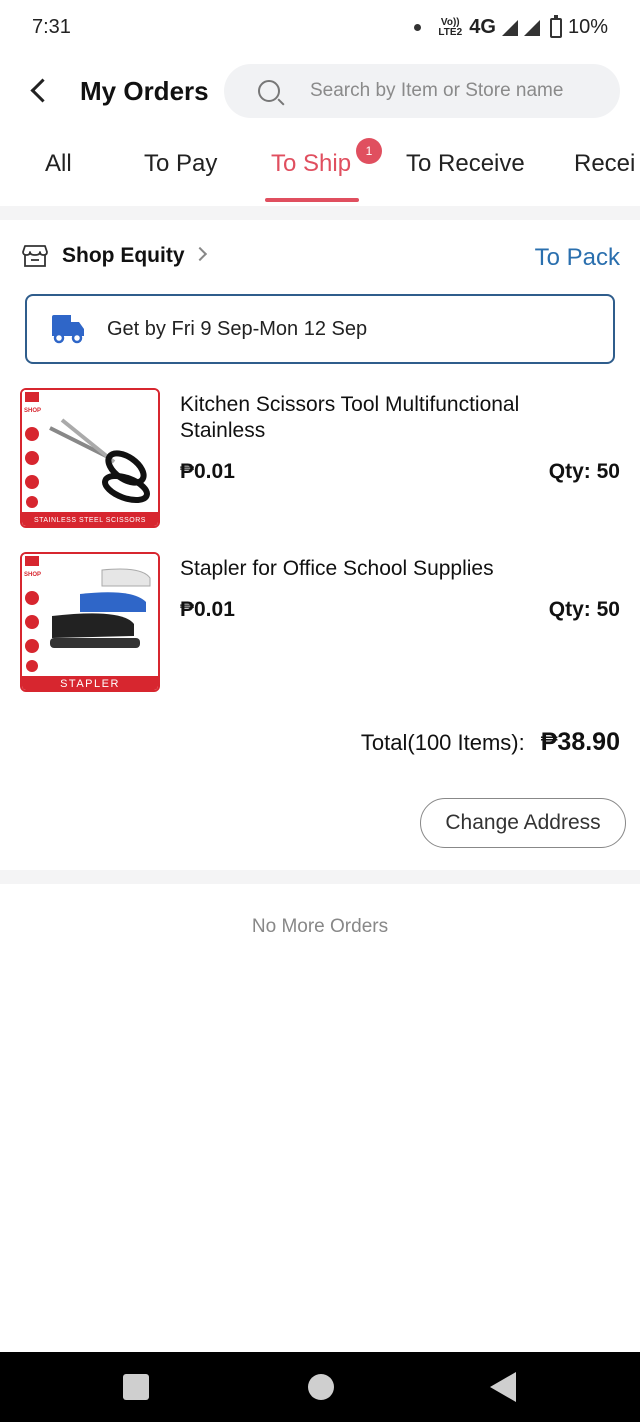  I want to click on status-icons: Vo)) LTE2 4G 10%, so click(511, 26).